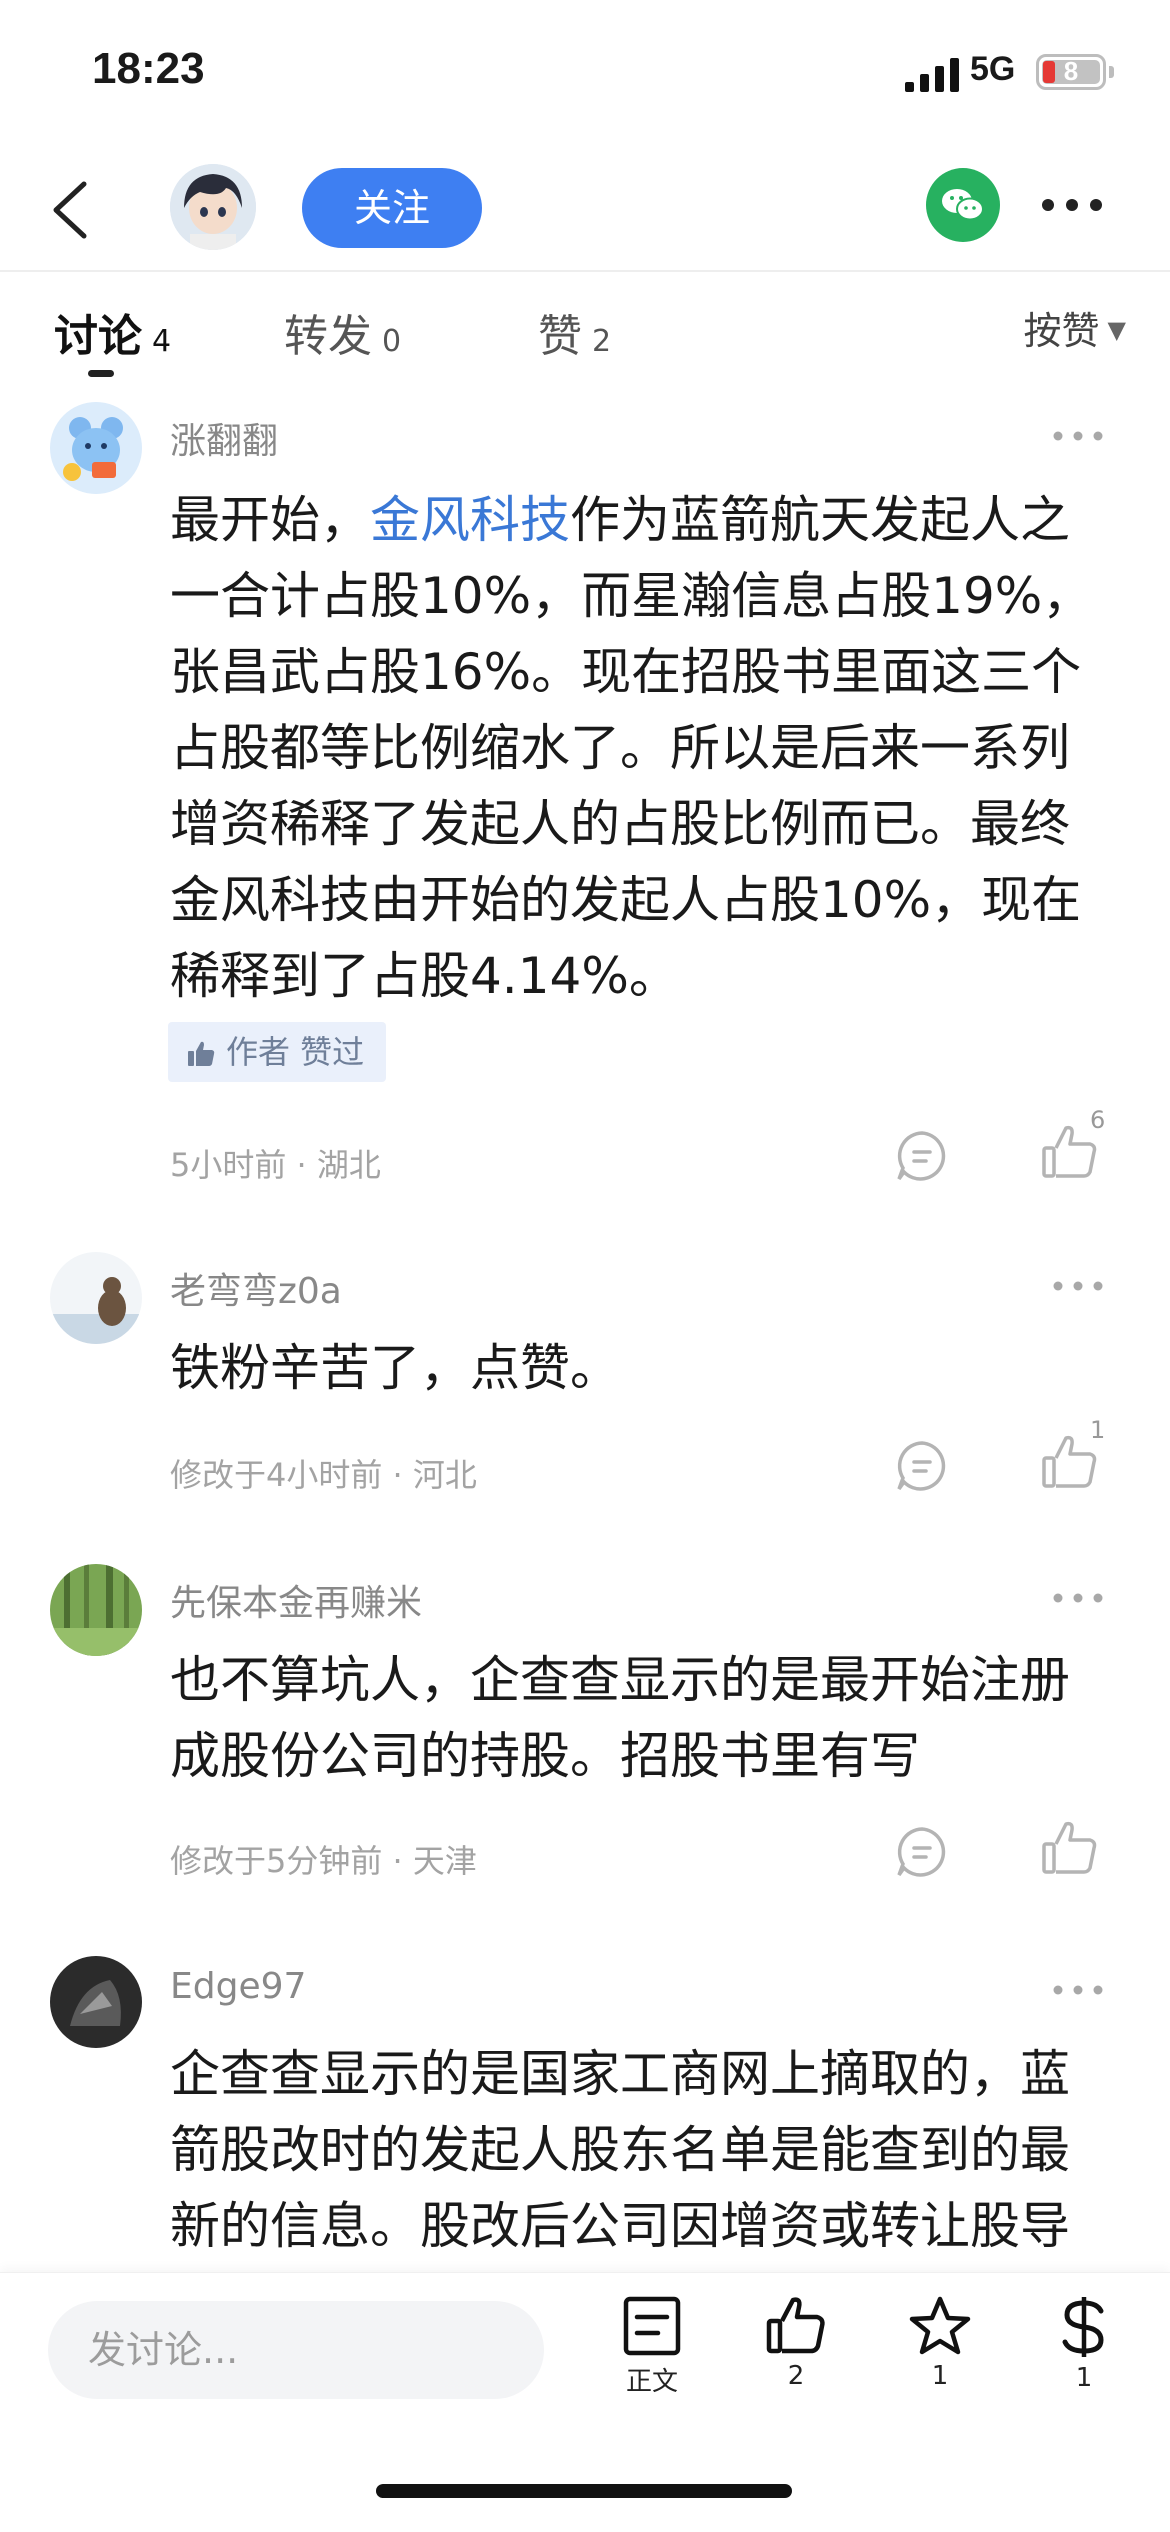 Image resolution: width=1170 pixels, height=2532 pixels. Describe the element at coordinates (470, 520) in the screenshot. I see `stock-link: 金风科技` at that location.